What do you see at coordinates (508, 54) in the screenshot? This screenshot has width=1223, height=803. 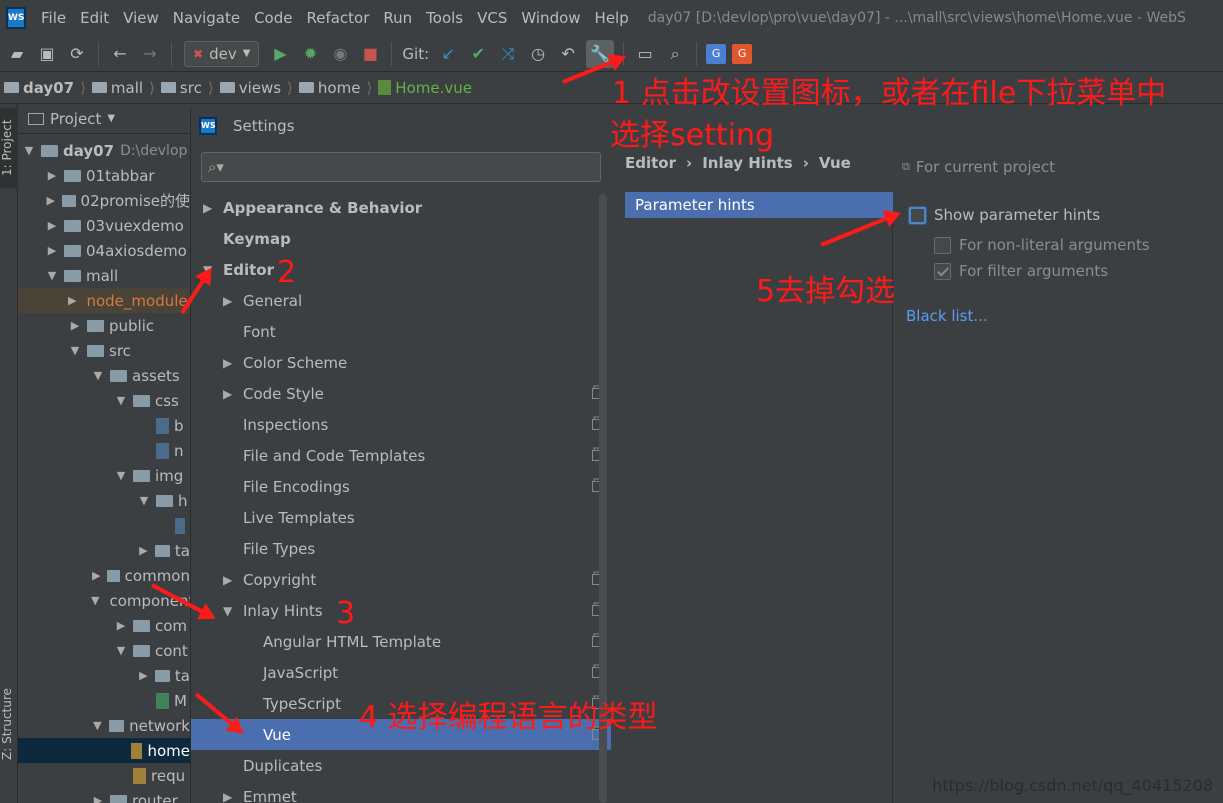 I see `git-compare-icon: ⤨` at bounding box center [508, 54].